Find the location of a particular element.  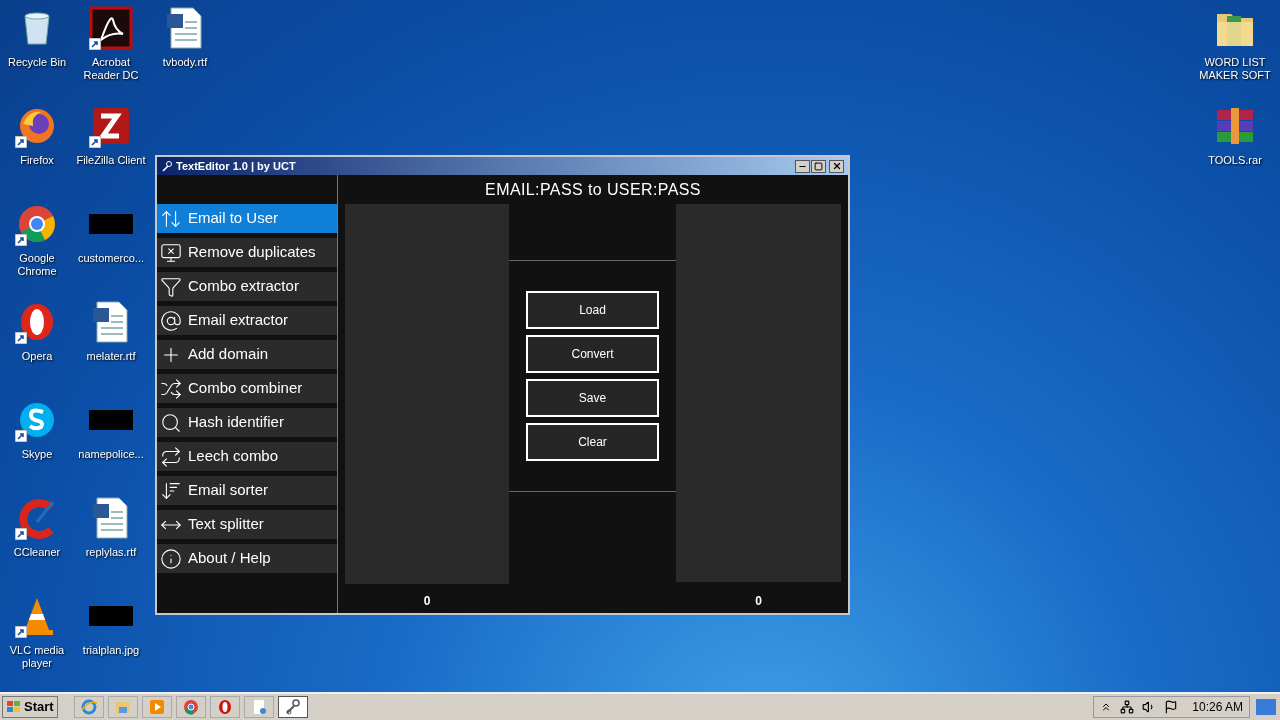

sidebar-item: Email to User is located at coordinates (247, 218).